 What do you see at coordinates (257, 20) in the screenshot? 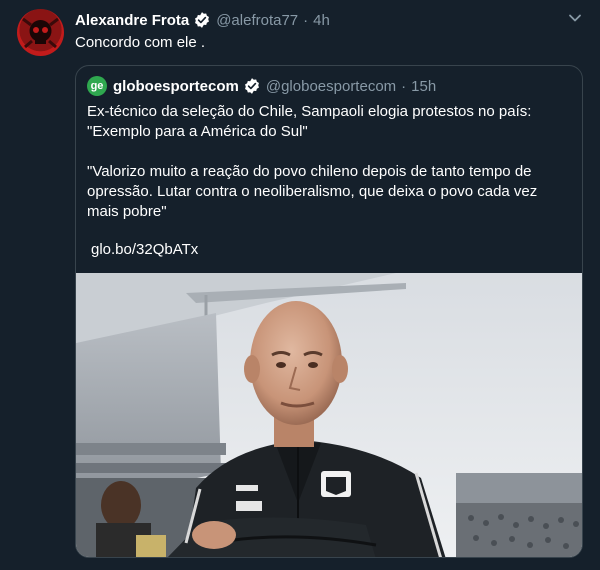
I see `author-handle: @alefrota77` at bounding box center [257, 20].